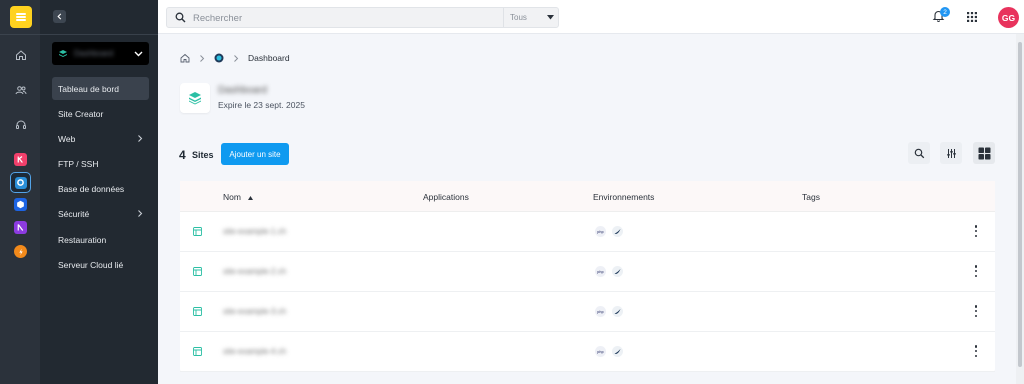 This screenshot has width=1024, height=384. I want to click on sidebar-item-label: Tableau de bord, so click(88, 88).